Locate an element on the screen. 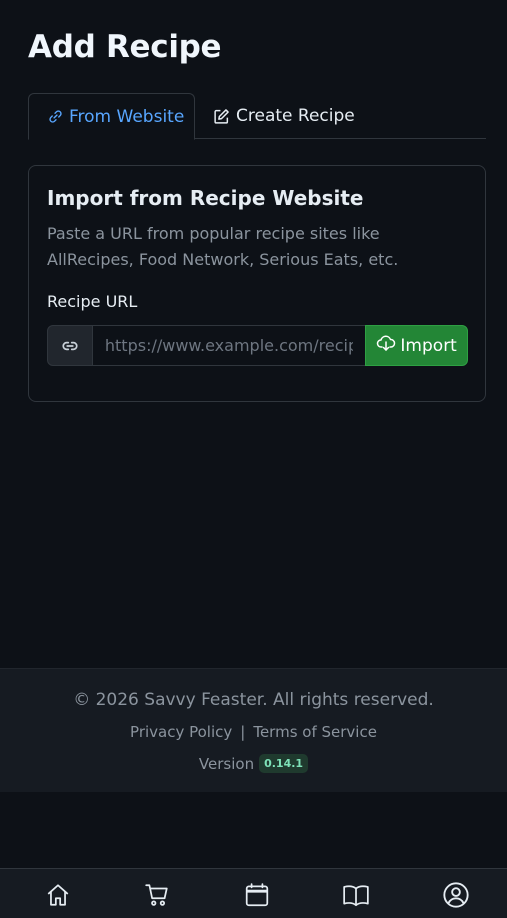 The height and width of the screenshot is (918, 507). nav-shopping-cart is located at coordinates (157, 897).